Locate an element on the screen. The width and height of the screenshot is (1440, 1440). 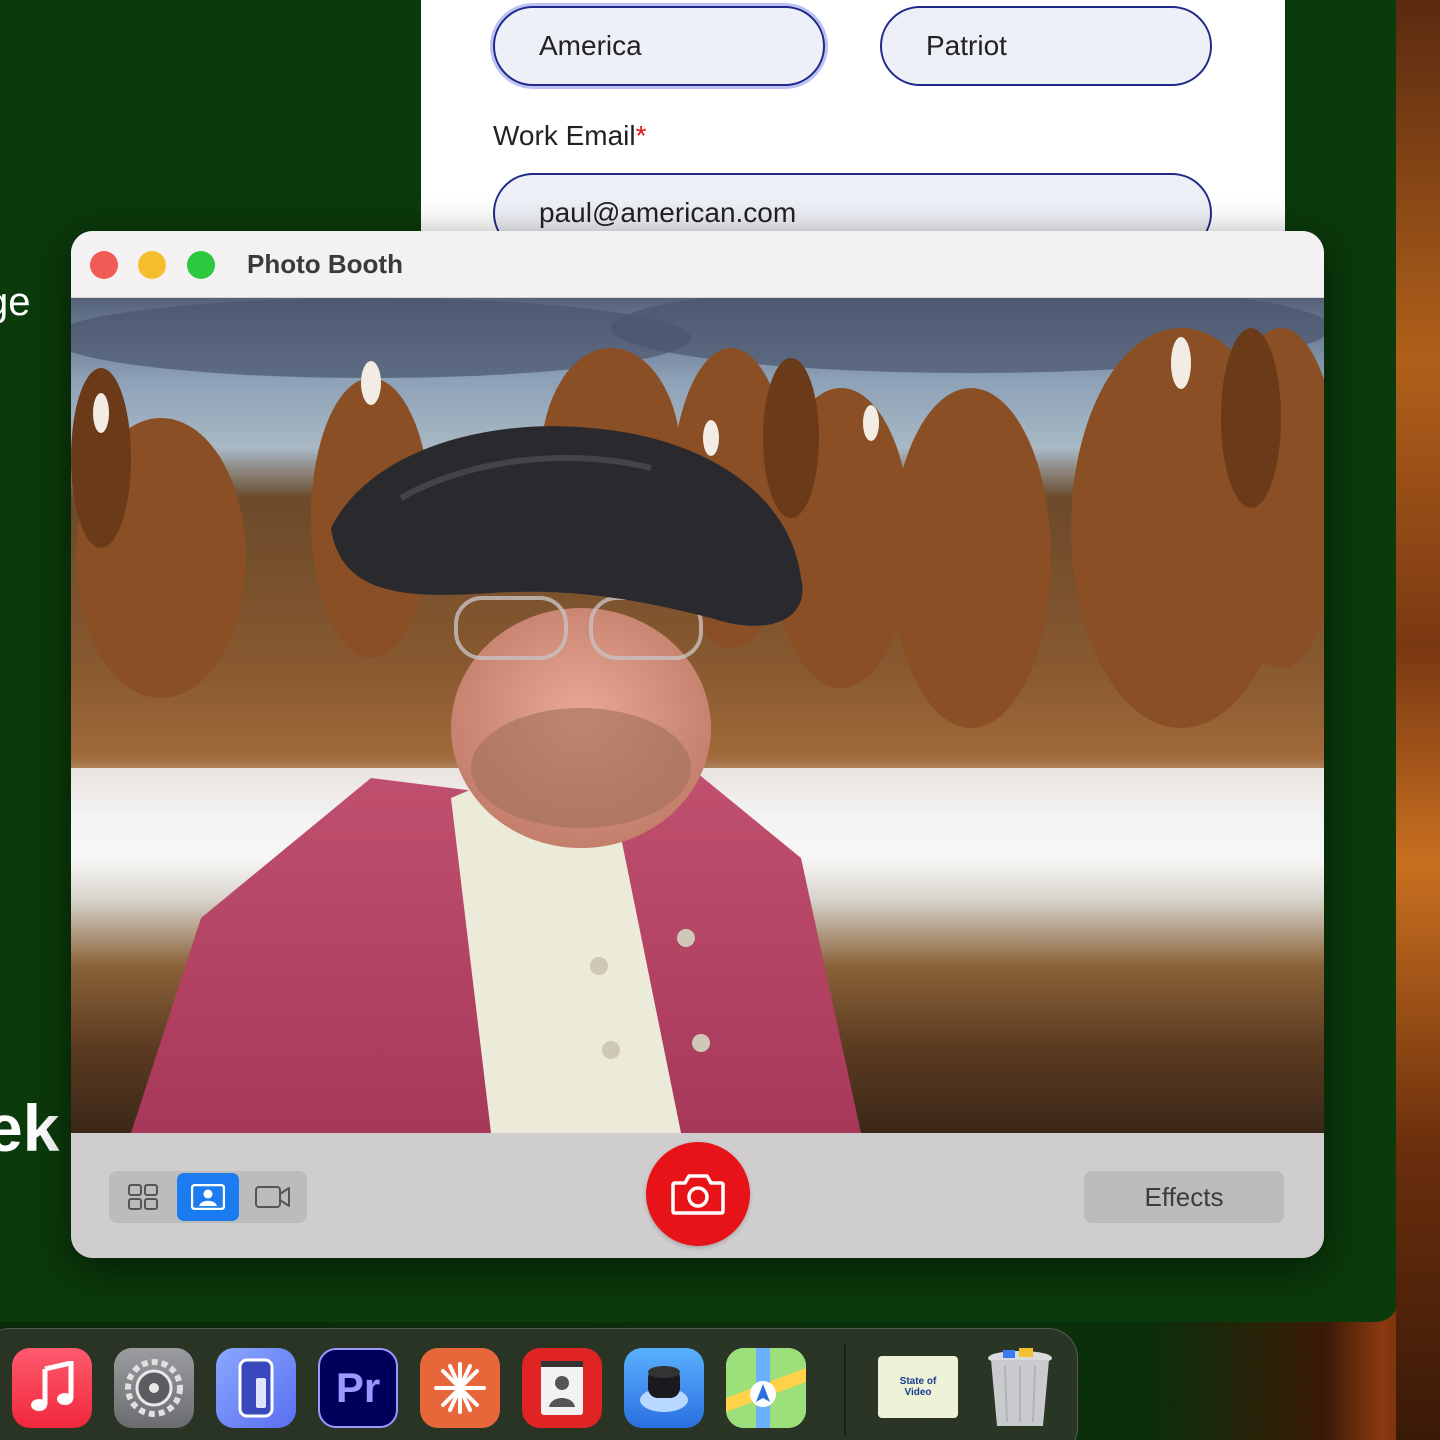
webcam-icon is located at coordinates (664, 1389).